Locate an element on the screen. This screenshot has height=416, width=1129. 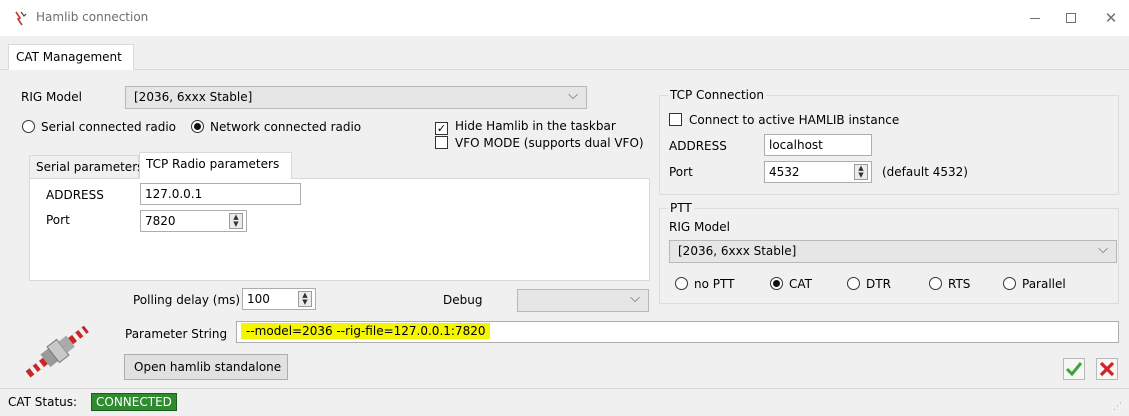
tcp-port-stepper: 4532 ▲ ▼ is located at coordinates (818, 172).